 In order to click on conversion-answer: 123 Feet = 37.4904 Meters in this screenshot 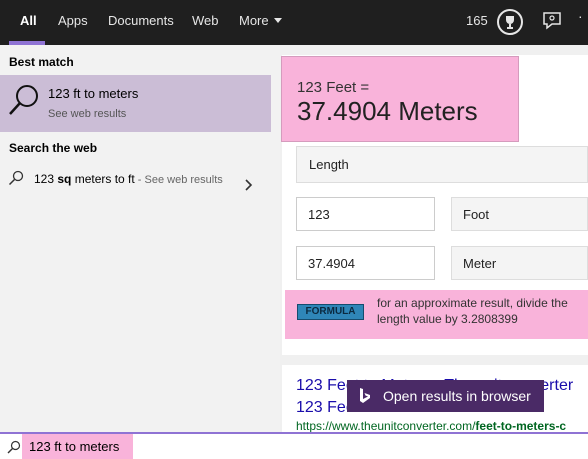, I will do `click(400, 99)`.